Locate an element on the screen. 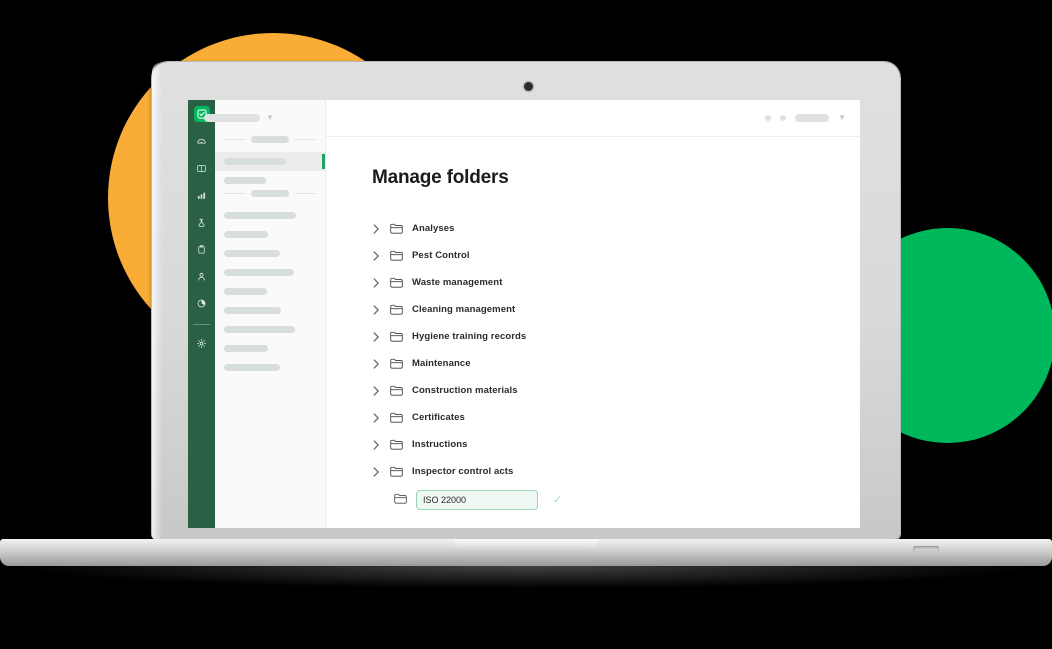 The image size is (1052, 649). folder-row: Cleaning management is located at coordinates (616, 309).